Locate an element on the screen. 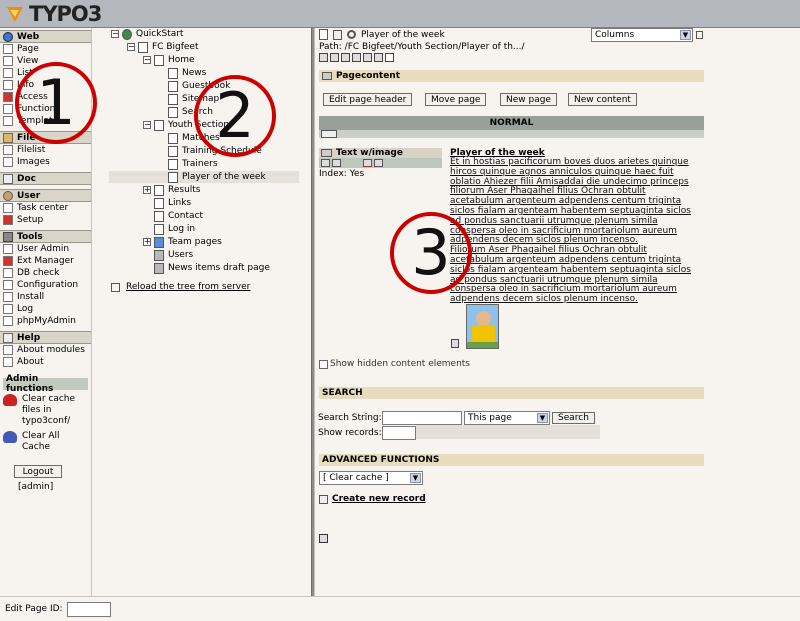 Image resolution: width=800 pixels, height=621 pixels. show-hidden-checkbox is located at coordinates (323, 364).